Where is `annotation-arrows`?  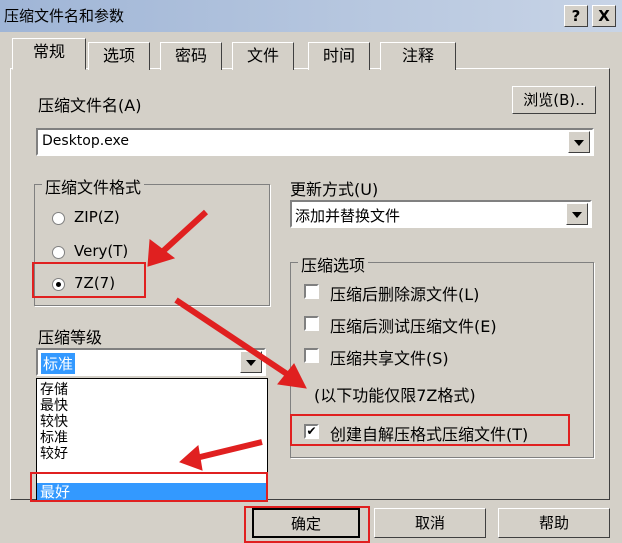 annotation-arrows is located at coordinates (227, 340).